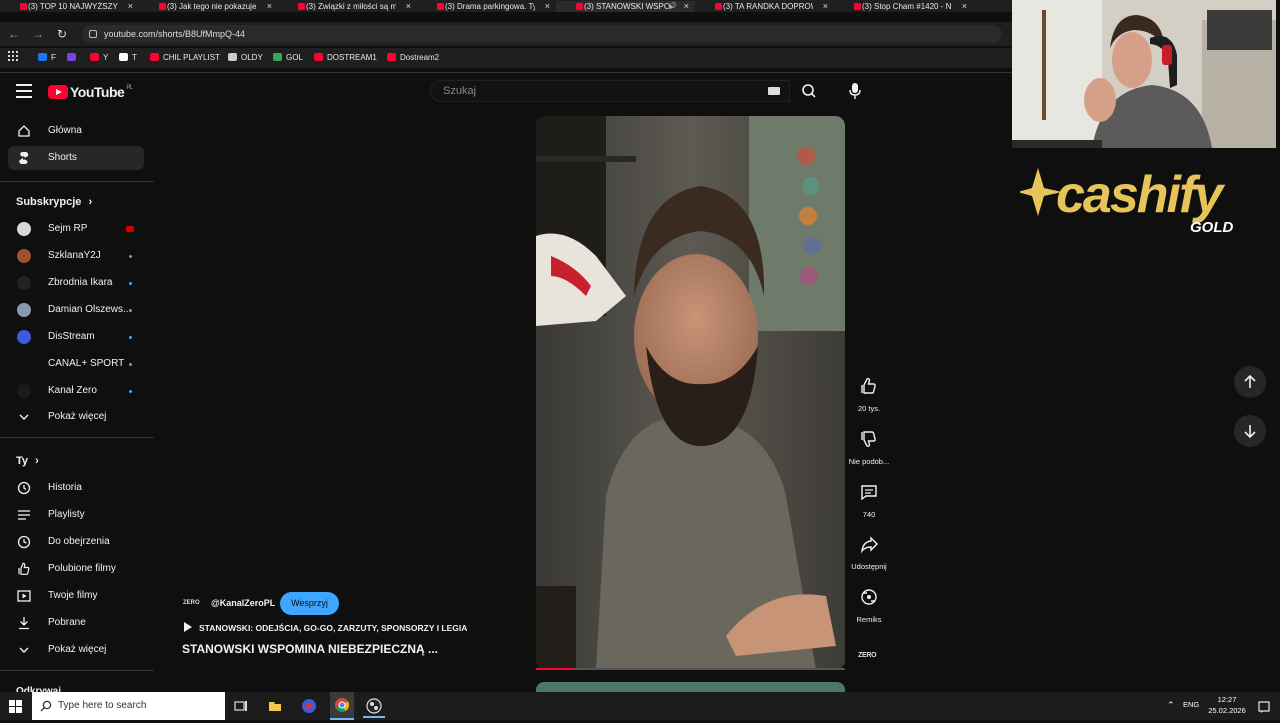  What do you see at coordinates (194, 604) in the screenshot?
I see `channel-avatar: ZERO` at bounding box center [194, 604].